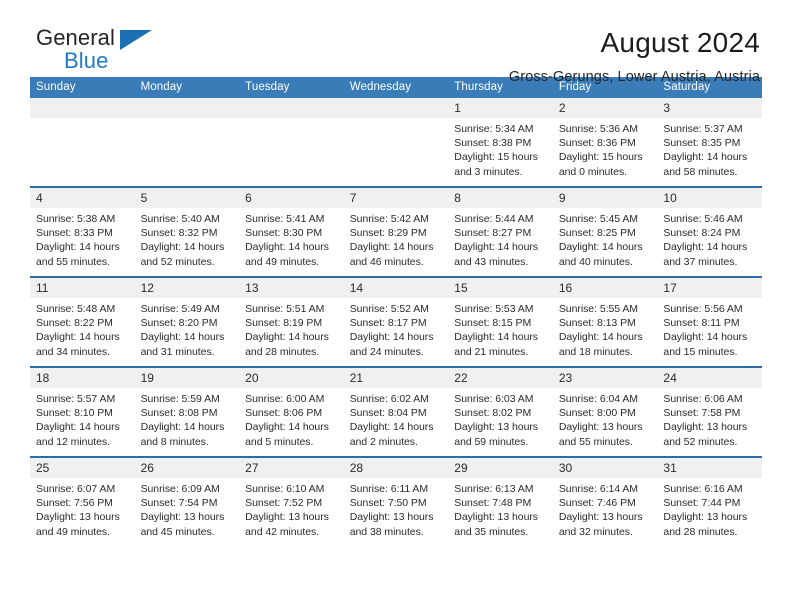 Image resolution: width=792 pixels, height=612 pixels. Describe the element at coordinates (389, 489) in the screenshot. I see `day-detail-line: Sunrise: 6:11 AM` at that location.